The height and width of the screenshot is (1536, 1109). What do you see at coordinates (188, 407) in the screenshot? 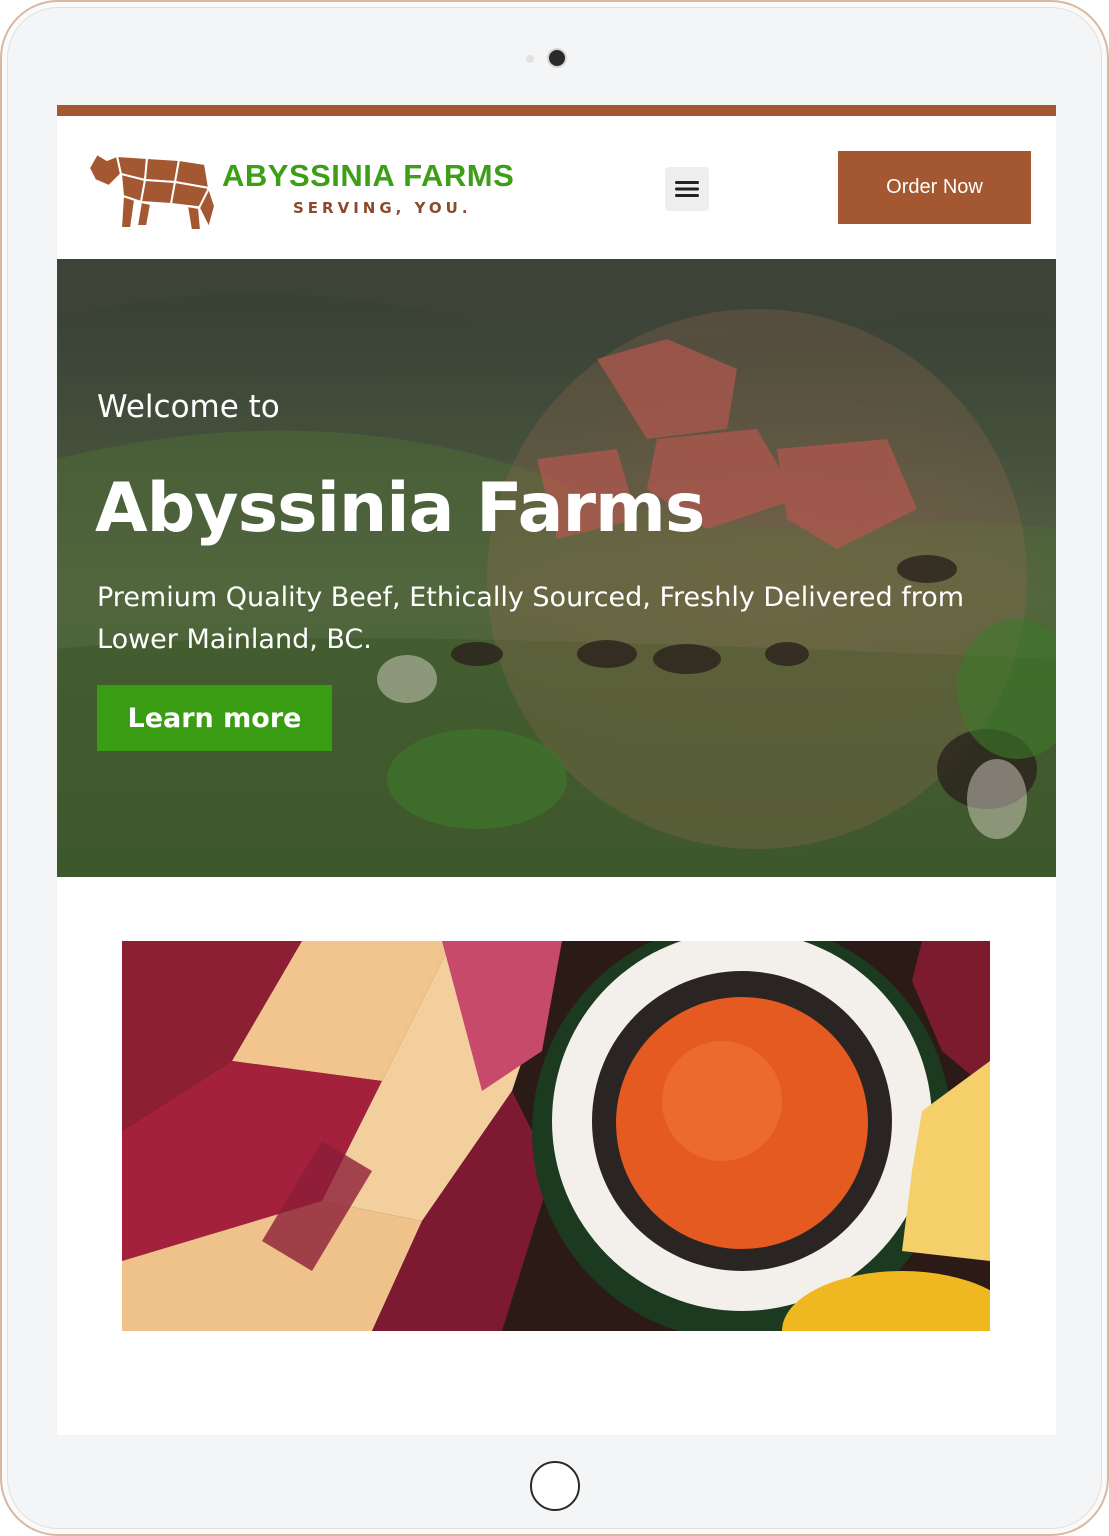
I see `hero-welcome-text: Welcome to` at bounding box center [188, 407].